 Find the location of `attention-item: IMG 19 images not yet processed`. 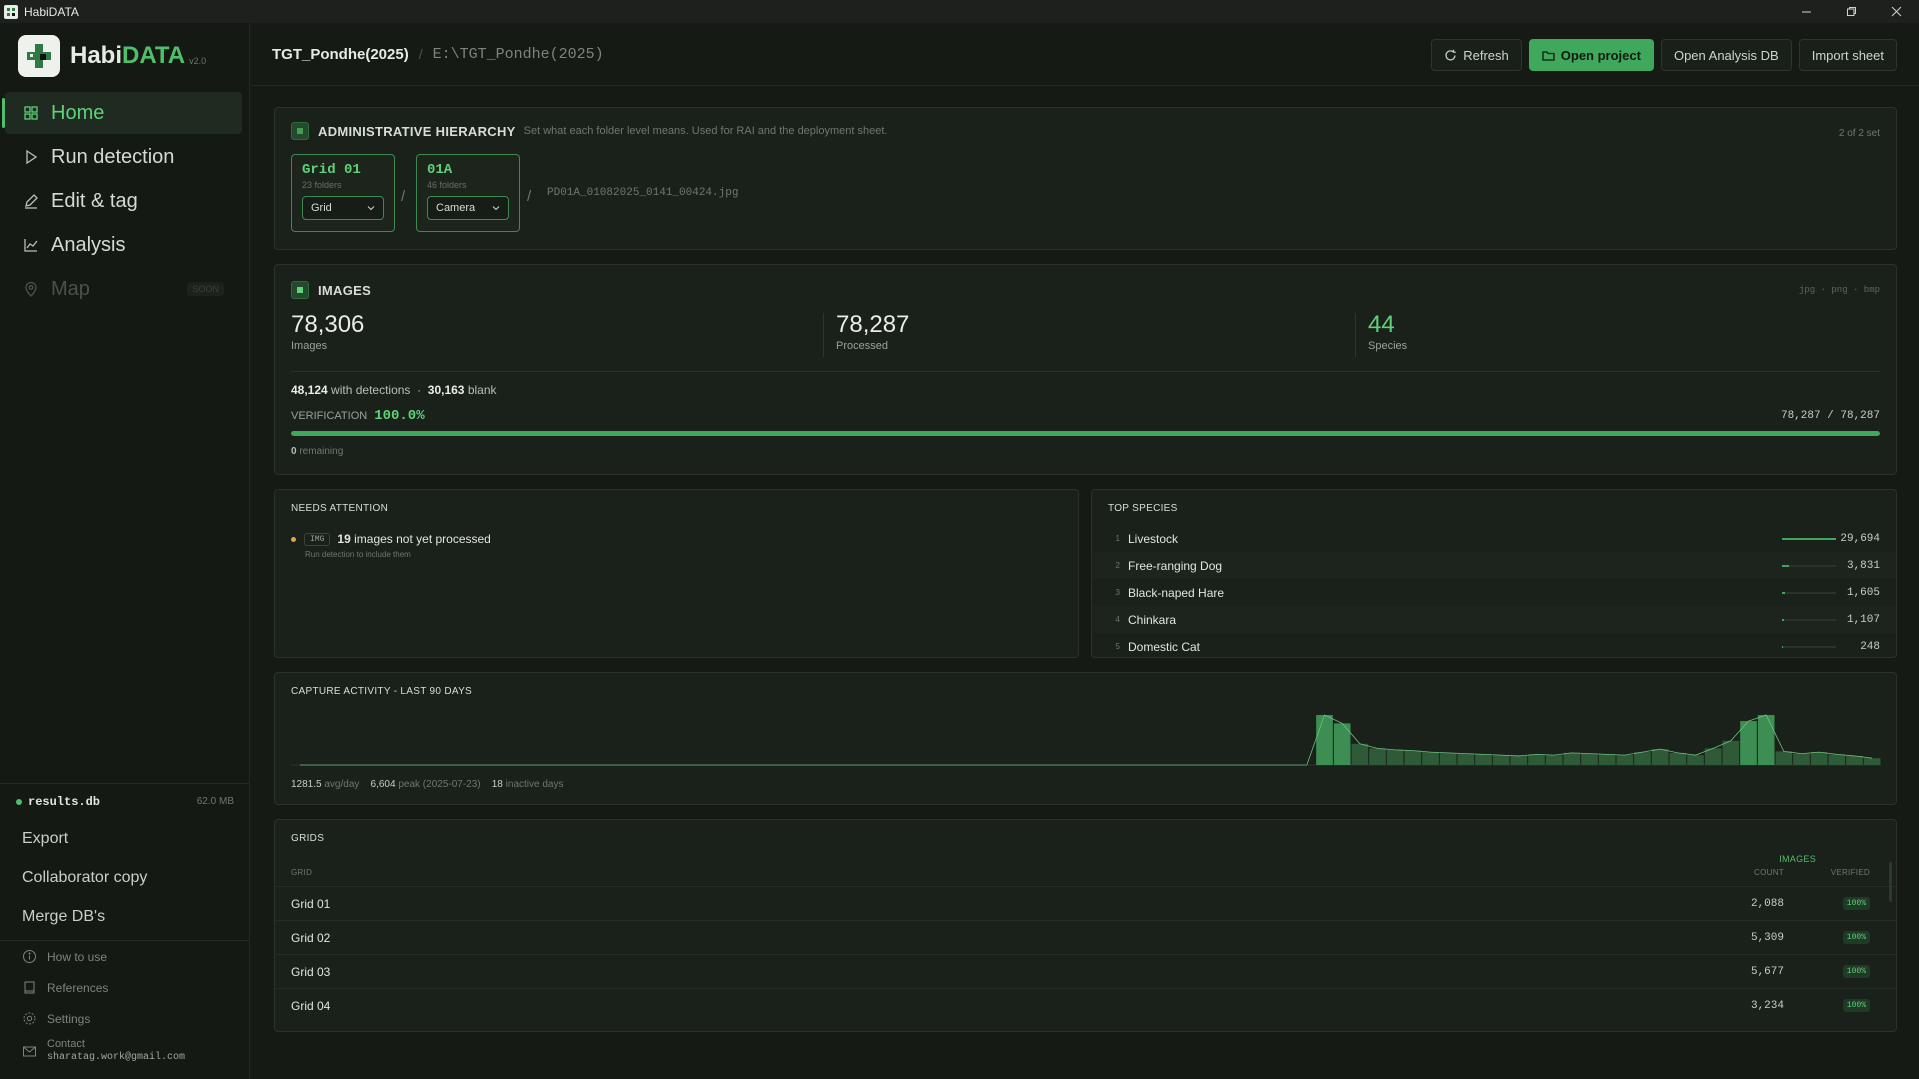

attention-item: IMG 19 images not yet processed is located at coordinates (391, 539).